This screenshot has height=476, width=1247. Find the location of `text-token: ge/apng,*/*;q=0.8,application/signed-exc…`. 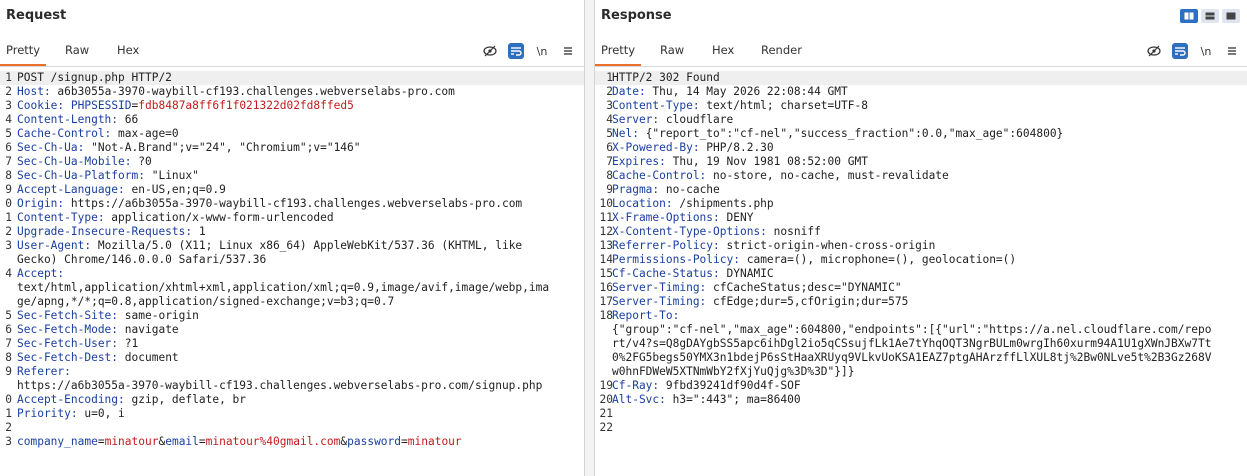

text-token: ge/apng,*/*;q=0.8,application/signed-exc… is located at coordinates (206, 301).